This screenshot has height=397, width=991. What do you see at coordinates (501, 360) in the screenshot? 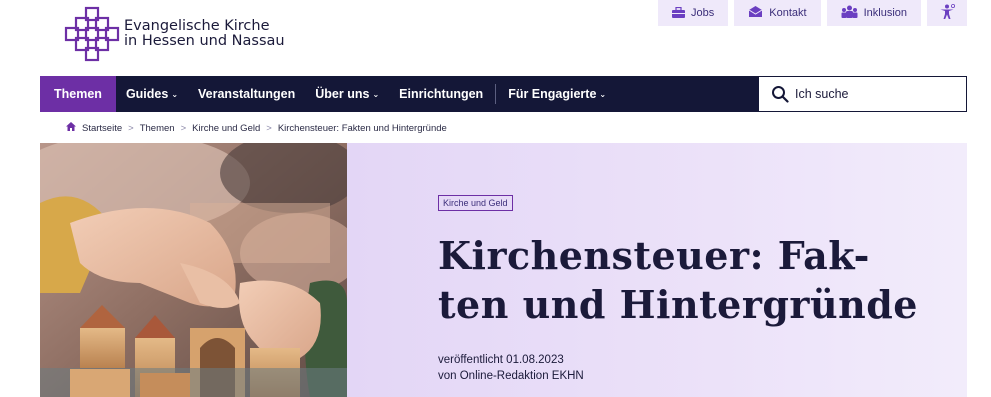
I see `publish-date: veröffentlicht 01.08.2023` at bounding box center [501, 360].